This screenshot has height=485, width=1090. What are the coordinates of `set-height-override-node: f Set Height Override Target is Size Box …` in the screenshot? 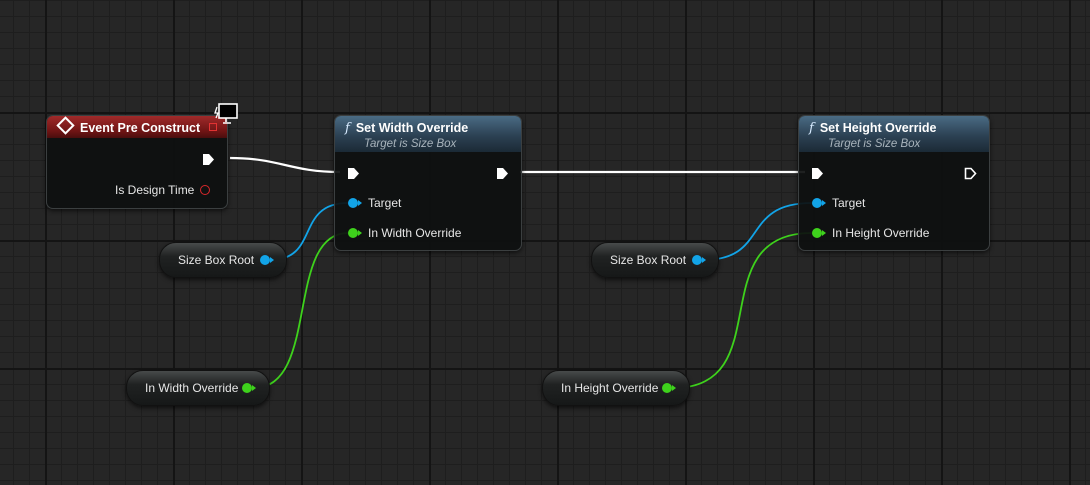 It's located at (894, 183).